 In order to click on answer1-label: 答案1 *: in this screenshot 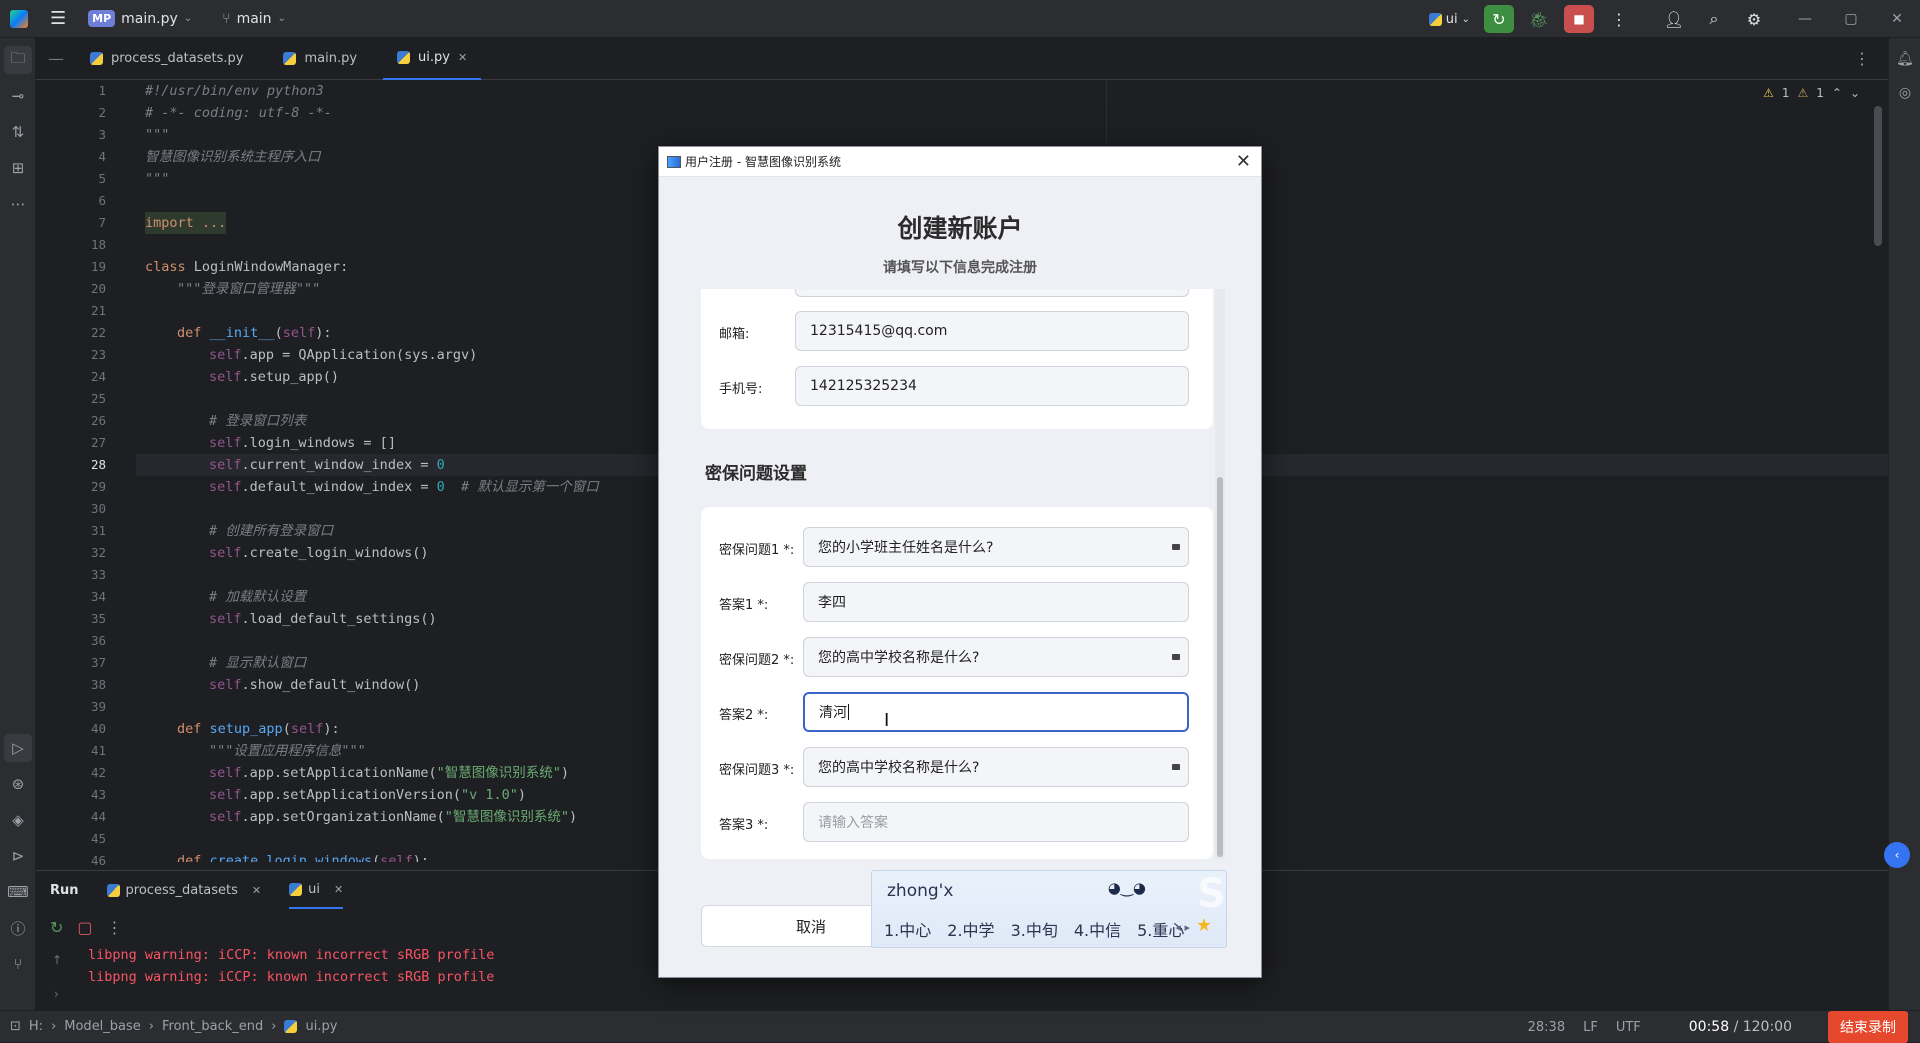, I will do `click(744, 605)`.